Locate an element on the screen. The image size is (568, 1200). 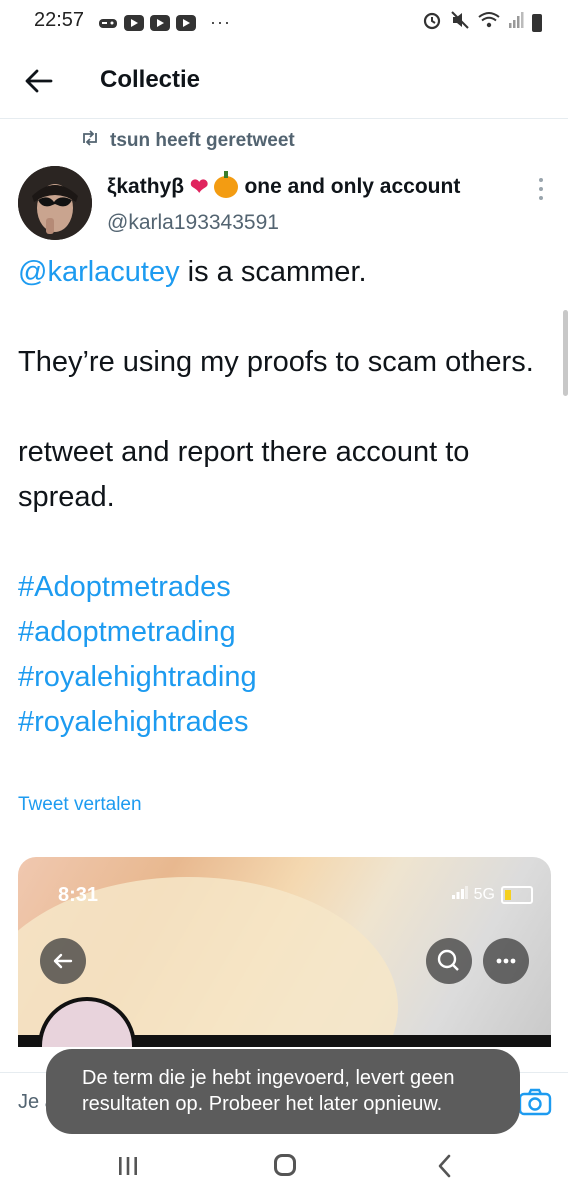
more-notifications-icon: ··· is located at coordinates (220, 22).